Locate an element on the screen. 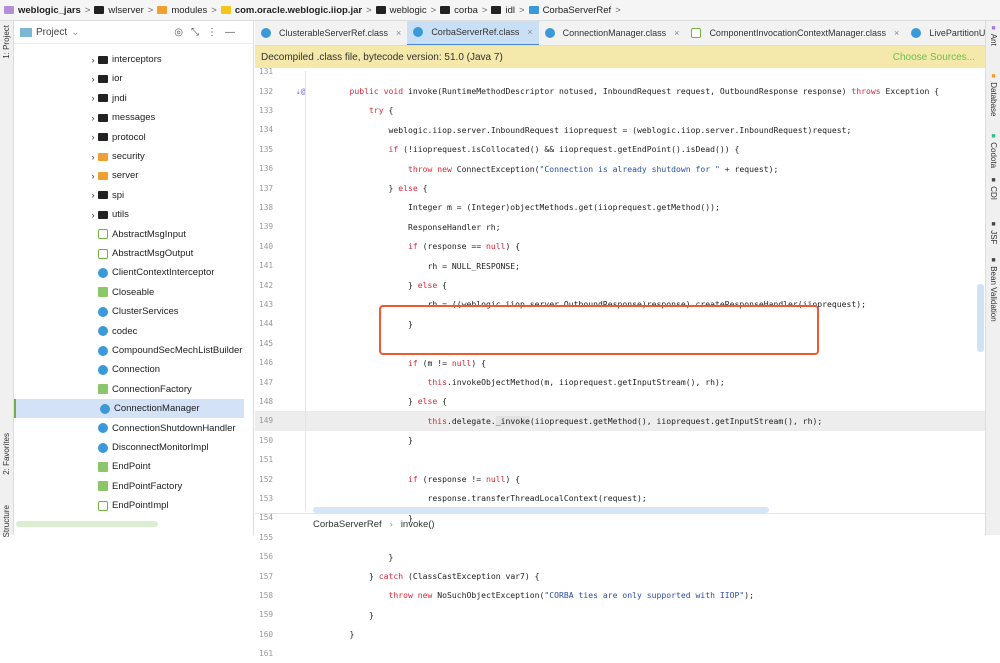 The image size is (1000, 663). tree-item: EndPoint is located at coordinates (129, 466).